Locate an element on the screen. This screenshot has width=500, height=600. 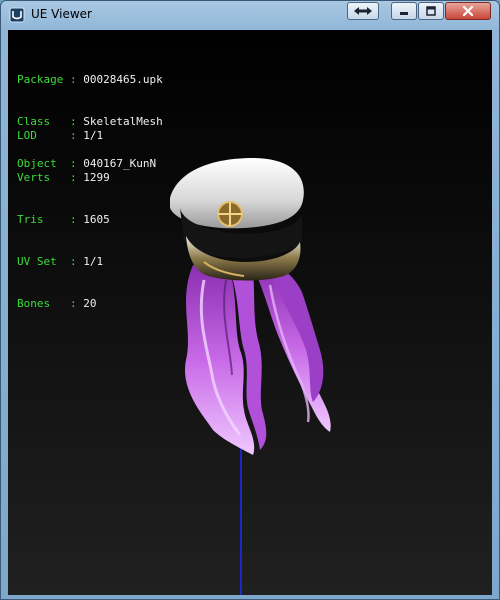
stat-value: 1299 is located at coordinates (96, 177).